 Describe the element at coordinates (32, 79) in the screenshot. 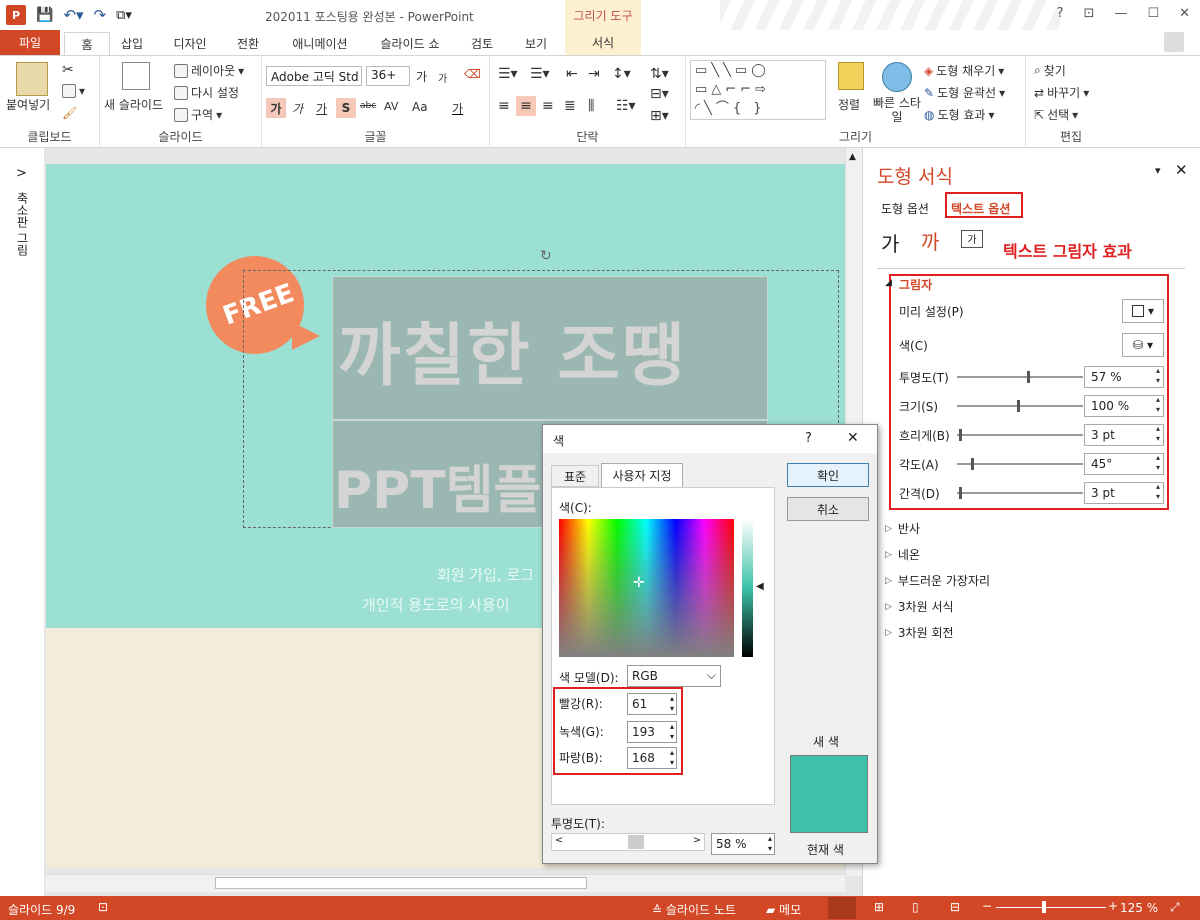

I see `paste-icon` at that location.